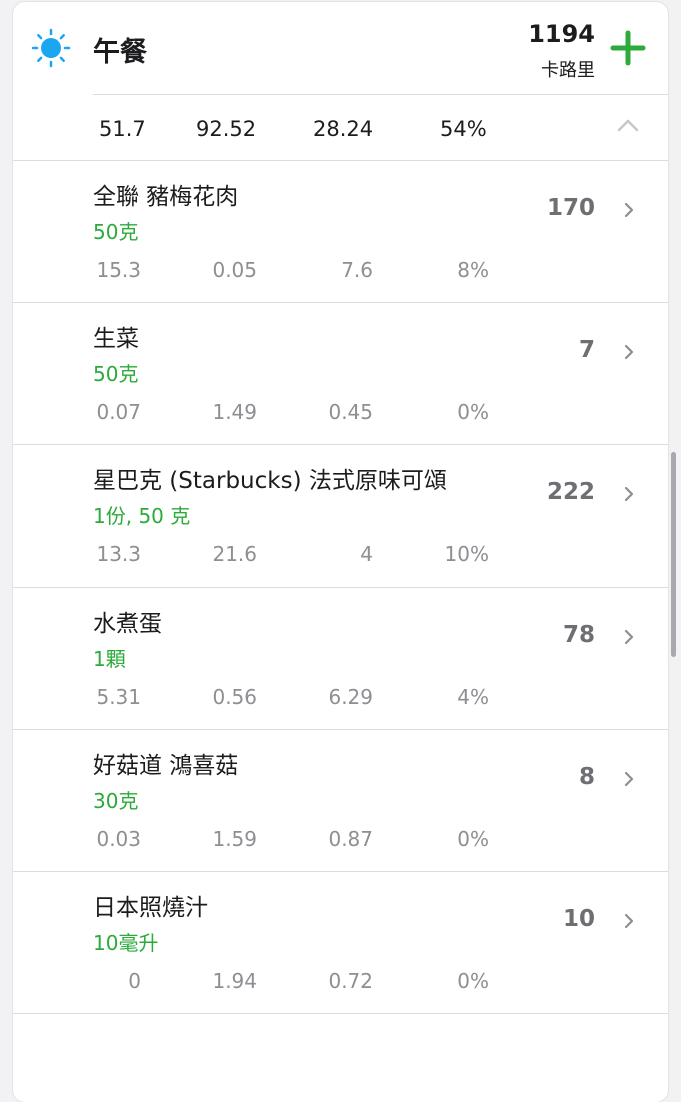 Image resolution: width=681 pixels, height=1102 pixels. What do you see at coordinates (234, 697) in the screenshot?
I see `food-carbs: 0.56` at bounding box center [234, 697].